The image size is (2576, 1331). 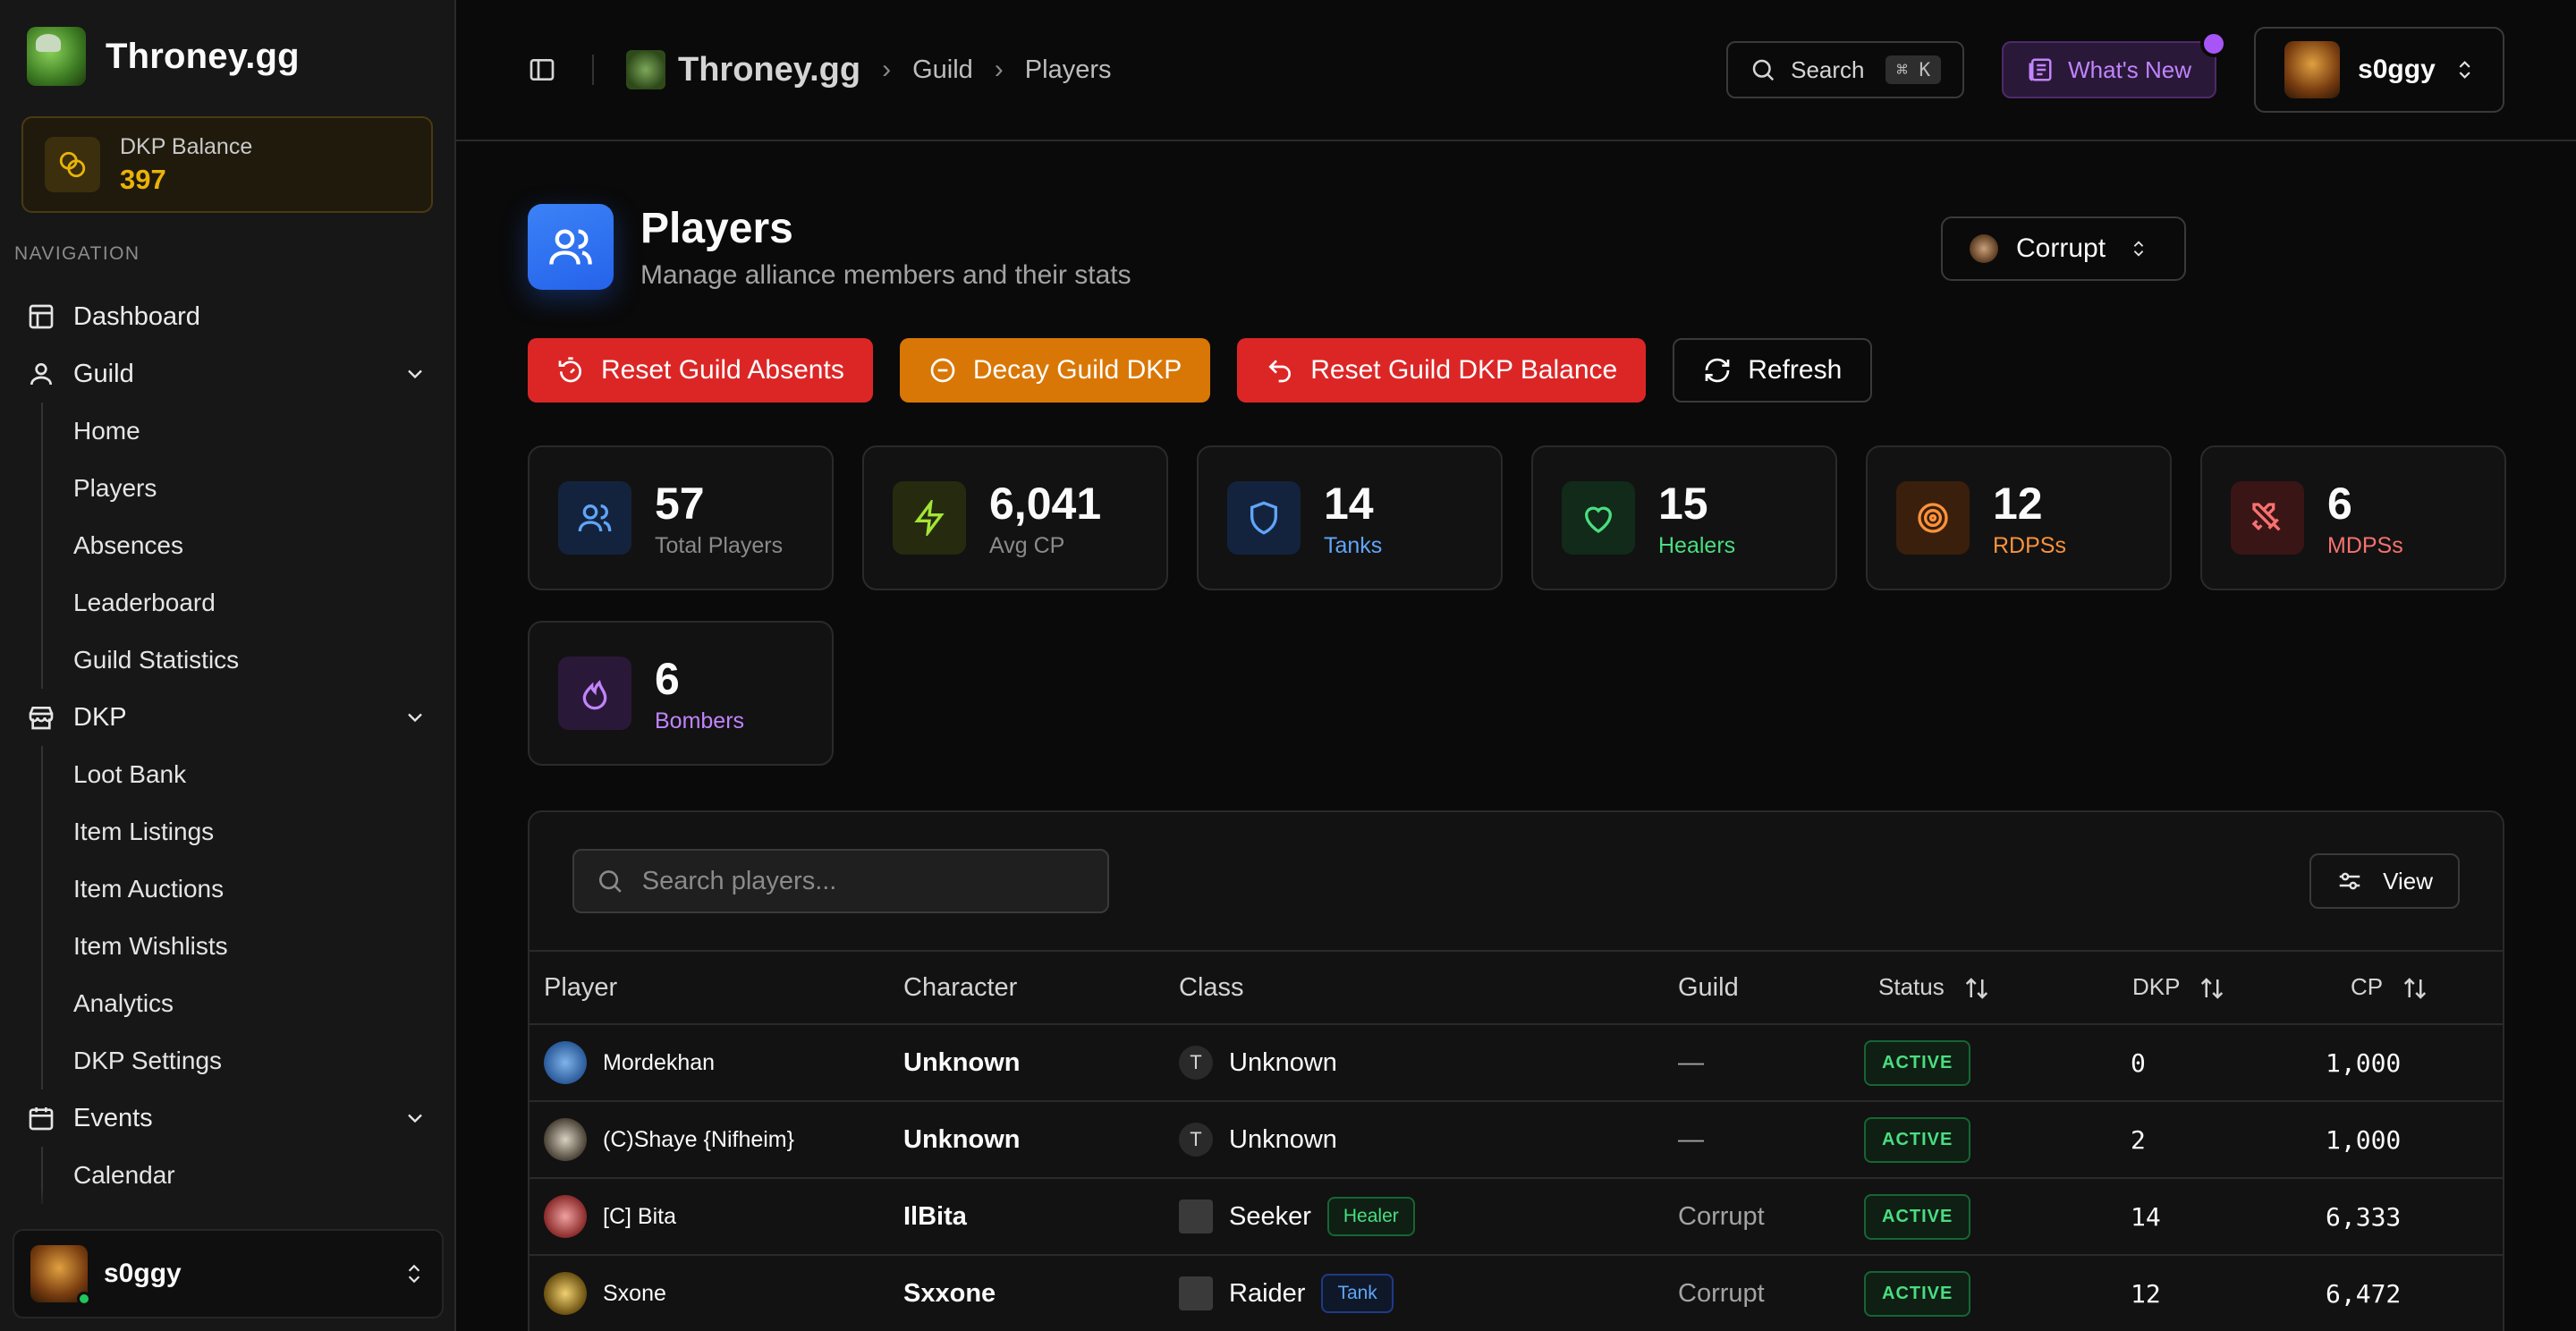 I want to click on page-title: Players, so click(x=716, y=228).